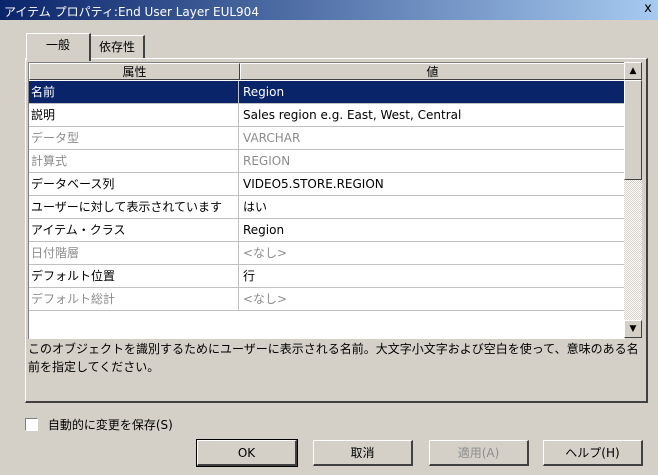  I want to click on property-value: Sales region e.g. East, West, Central, so click(432, 115).